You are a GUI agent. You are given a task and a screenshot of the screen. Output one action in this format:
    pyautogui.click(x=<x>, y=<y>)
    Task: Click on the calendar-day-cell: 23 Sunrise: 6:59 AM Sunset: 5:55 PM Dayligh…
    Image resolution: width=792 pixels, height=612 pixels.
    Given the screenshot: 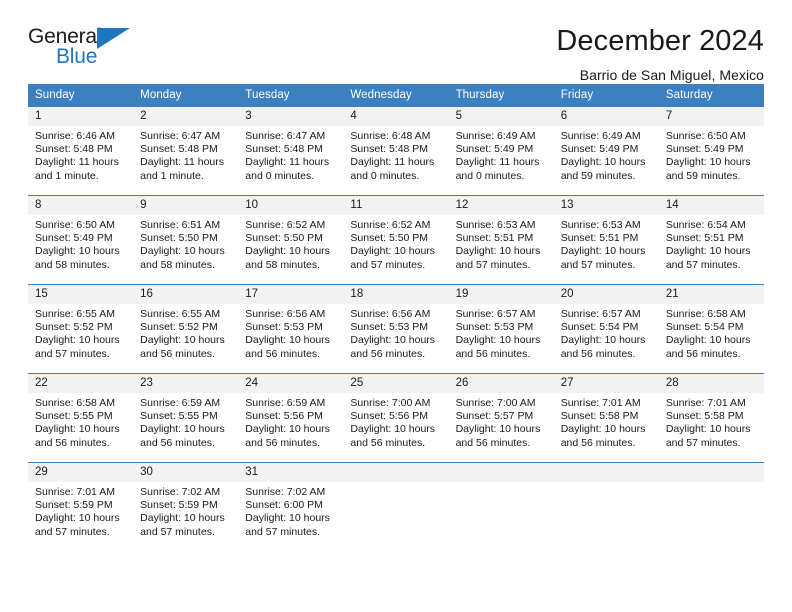 What is the action you would take?
    pyautogui.click(x=186, y=418)
    